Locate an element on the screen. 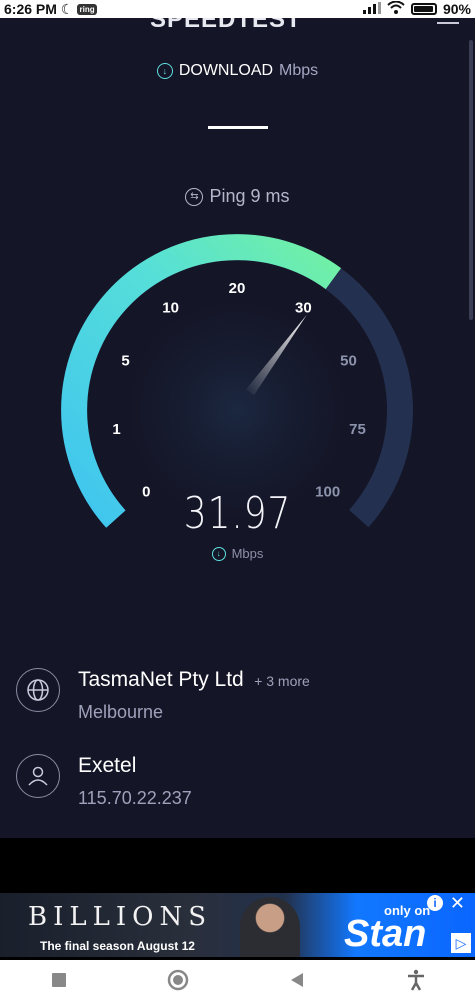  speed-unit-row: ↓ Mbps is located at coordinates (237, 553).